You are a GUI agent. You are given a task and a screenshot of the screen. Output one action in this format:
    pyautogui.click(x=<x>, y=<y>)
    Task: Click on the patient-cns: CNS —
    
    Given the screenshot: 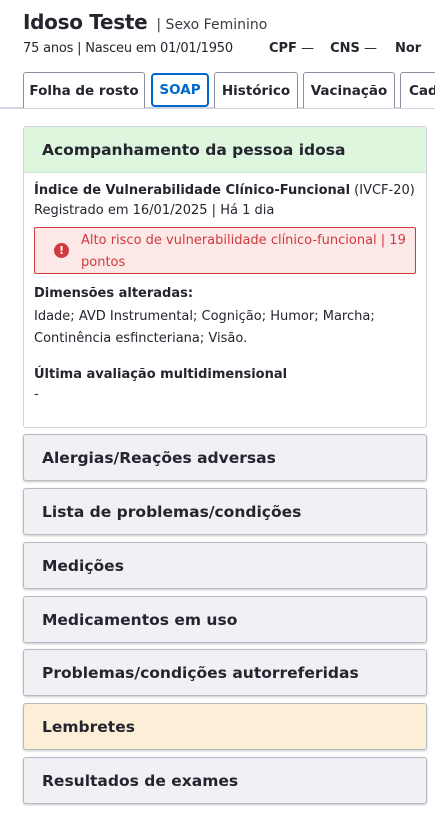 What is the action you would take?
    pyautogui.click(x=353, y=48)
    